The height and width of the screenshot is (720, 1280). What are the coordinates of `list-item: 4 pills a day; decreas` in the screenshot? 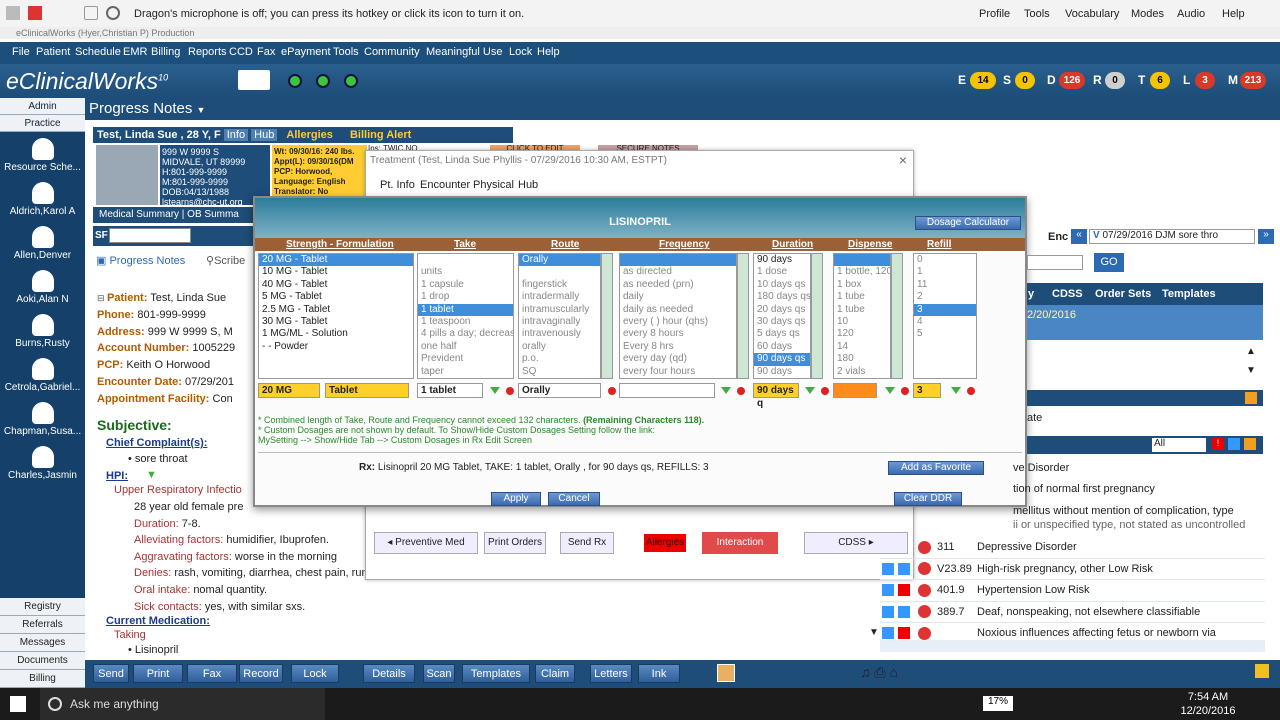 It's located at (465, 334).